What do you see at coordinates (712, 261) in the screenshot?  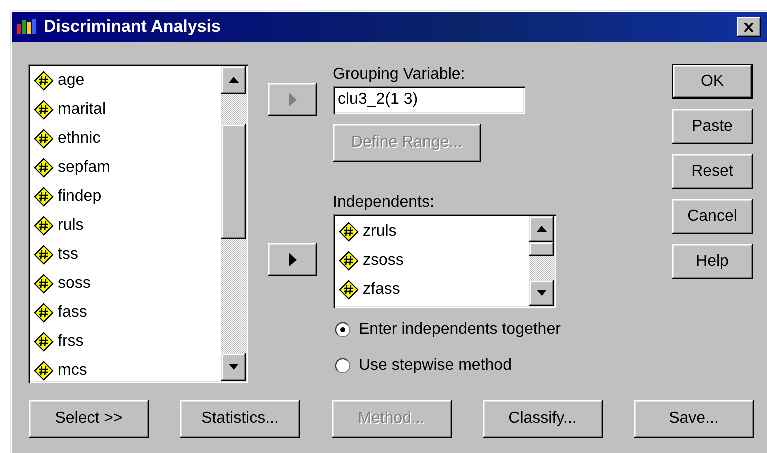 I see `dialog-button: Help` at bounding box center [712, 261].